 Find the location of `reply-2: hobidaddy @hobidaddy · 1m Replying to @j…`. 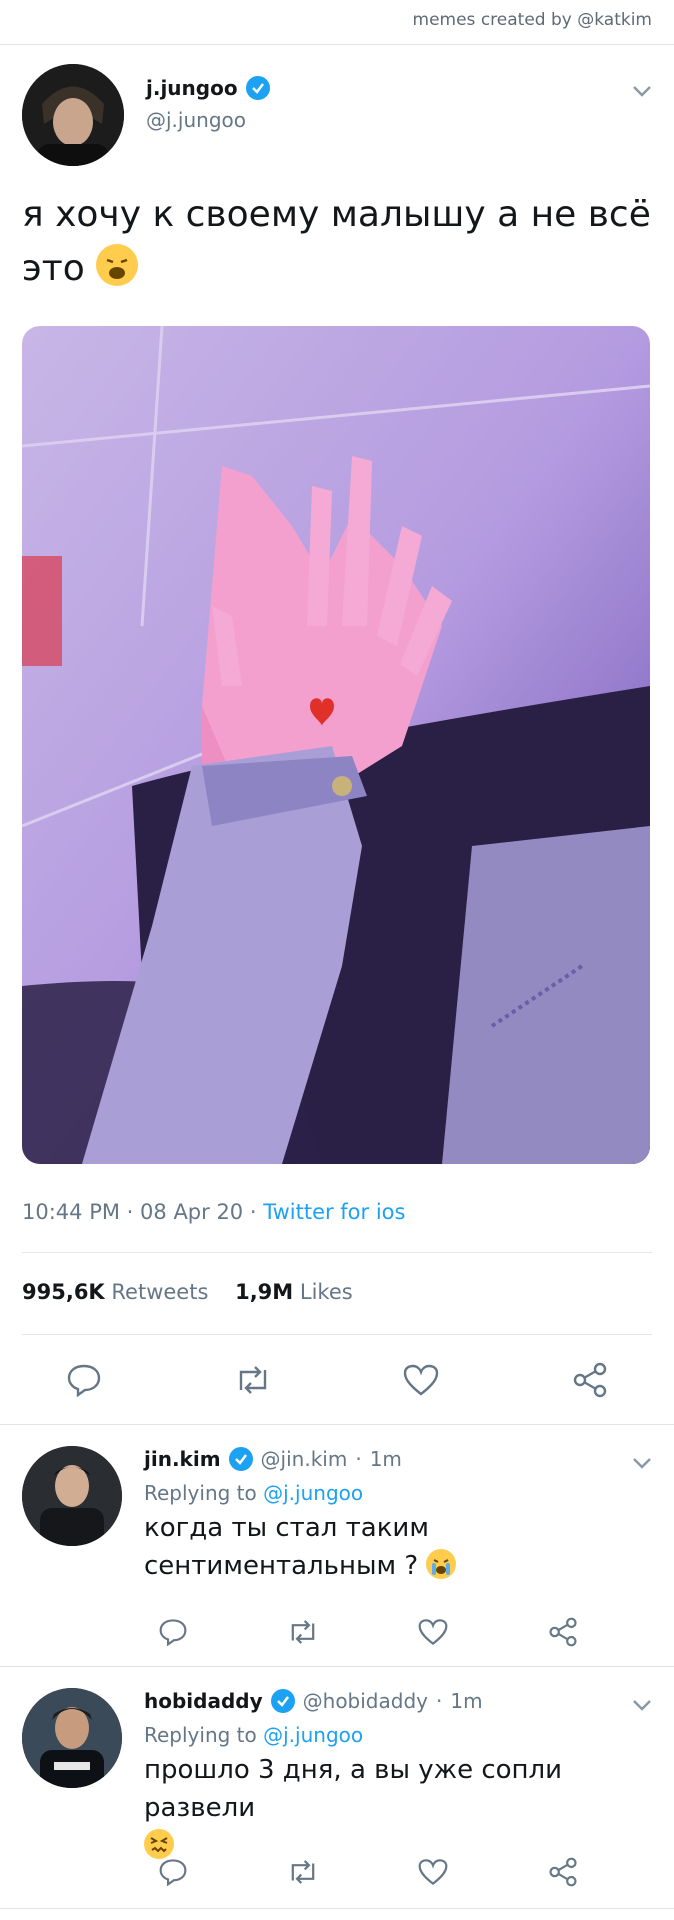

reply-2: hobidaddy @hobidaddy · 1m Replying to @j… is located at coordinates (399, 1777).